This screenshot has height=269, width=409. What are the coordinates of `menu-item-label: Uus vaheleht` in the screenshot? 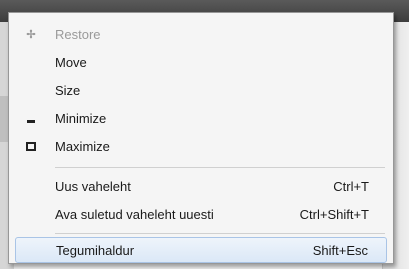 It's located at (93, 186).